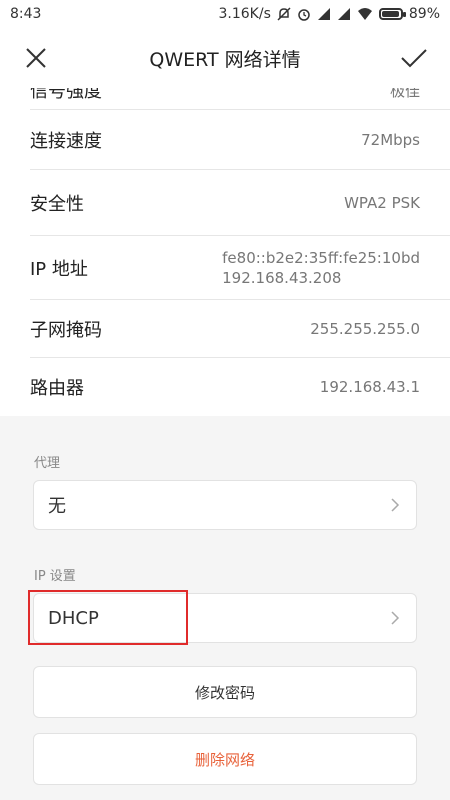 The height and width of the screenshot is (800, 450). What do you see at coordinates (304, 14) in the screenshot?
I see `alarm-icon` at bounding box center [304, 14].